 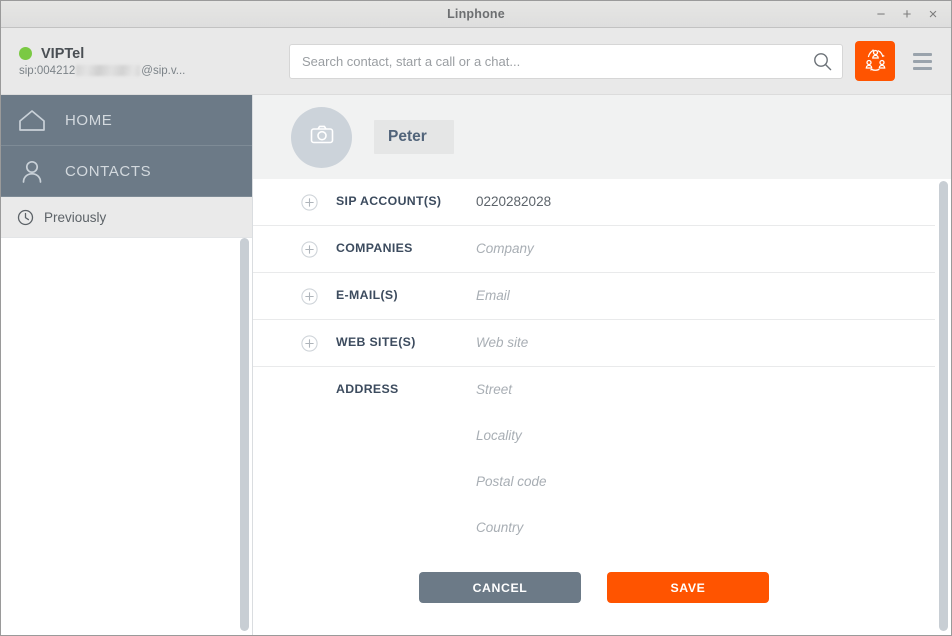 I want to click on header-actions, so click(x=602, y=61).